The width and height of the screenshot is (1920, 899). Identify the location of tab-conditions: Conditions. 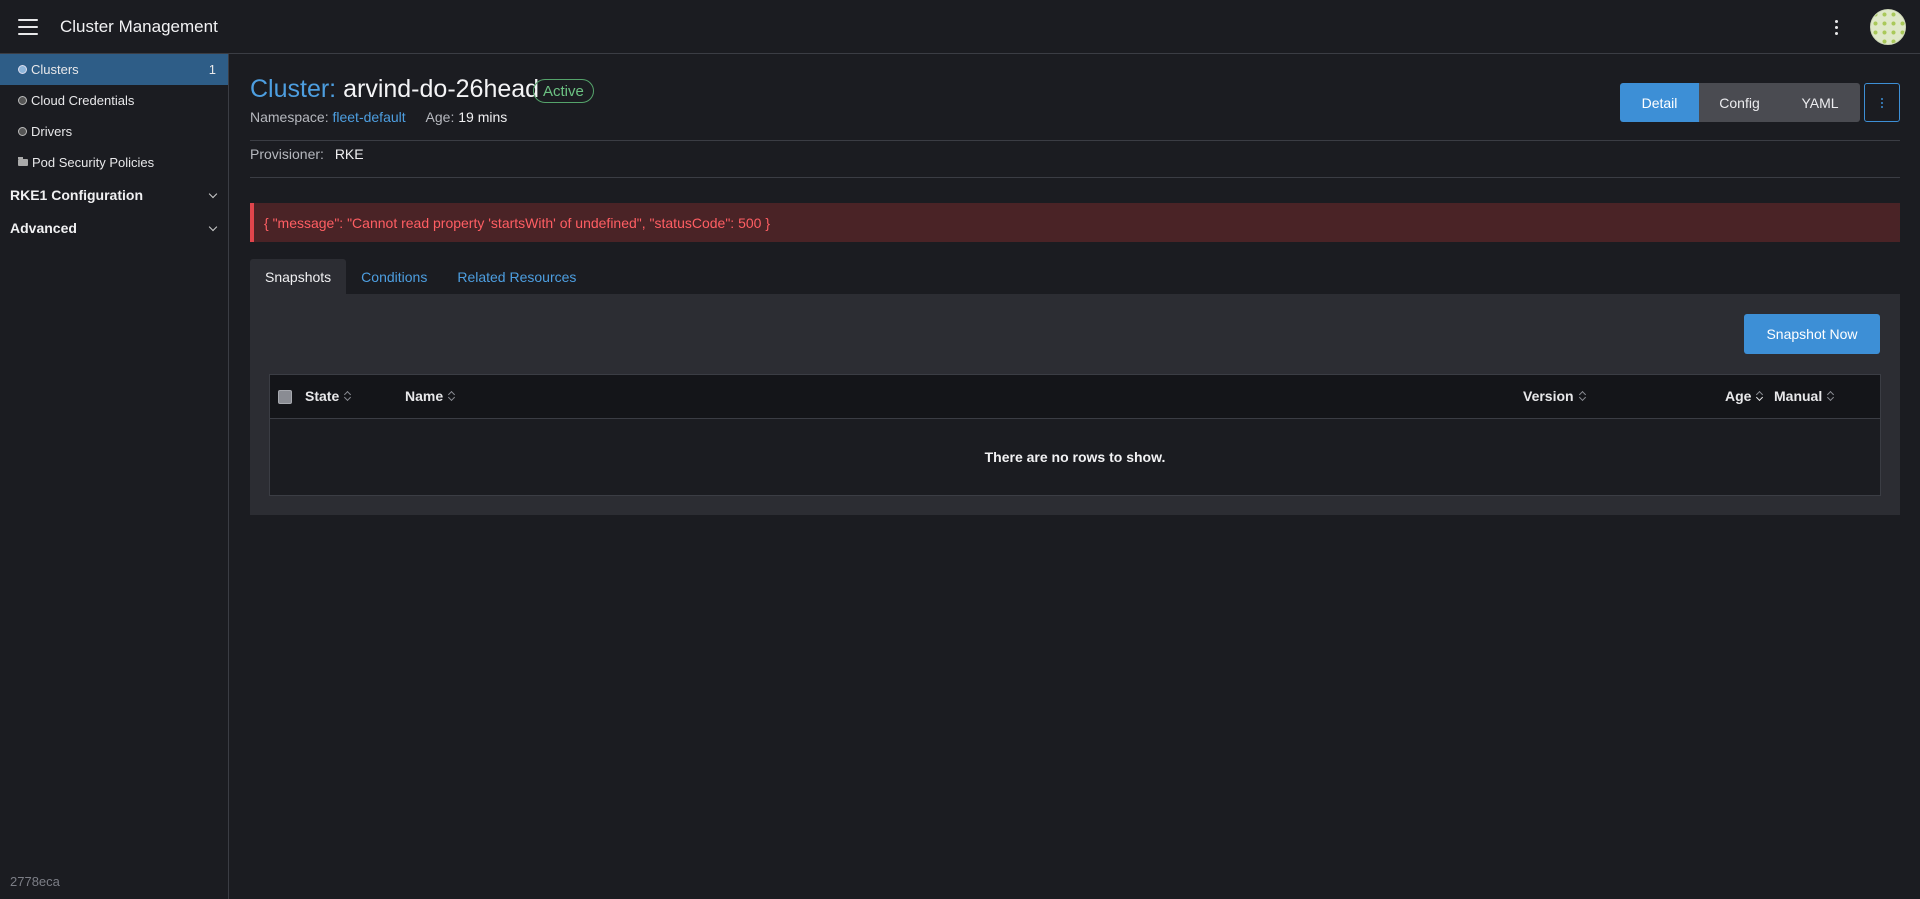
(394, 276).